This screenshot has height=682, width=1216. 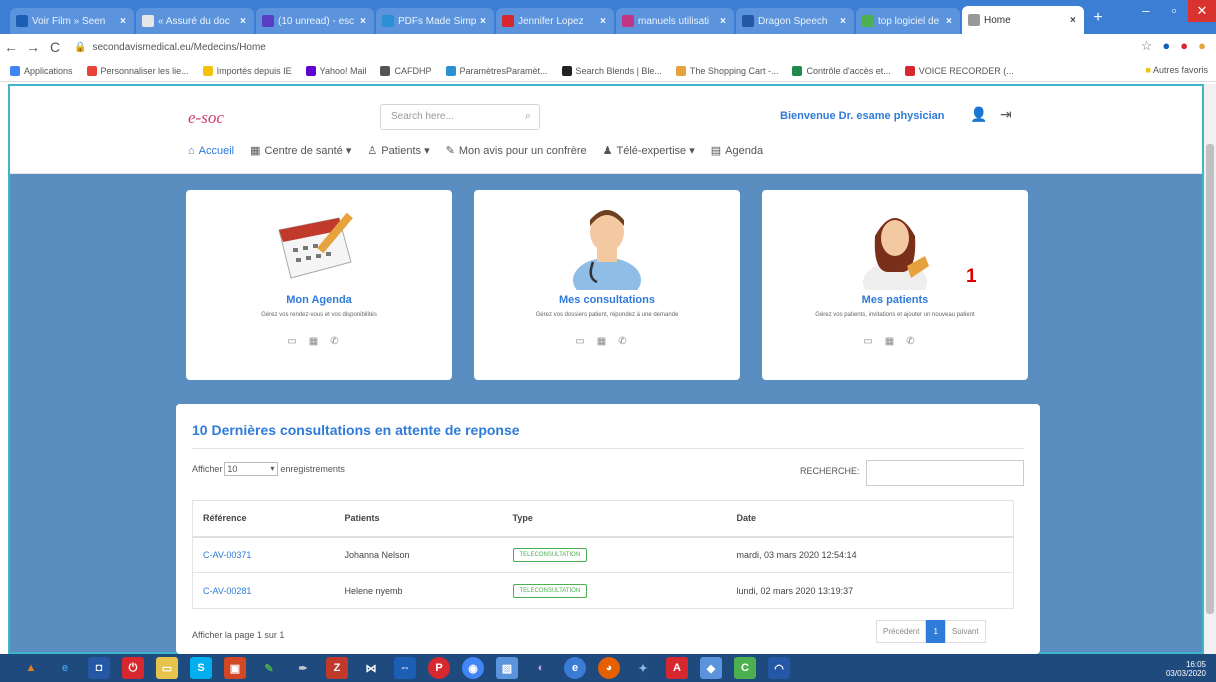 What do you see at coordinates (1174, 11) in the screenshot?
I see `maximize-button: ▫` at bounding box center [1174, 11].